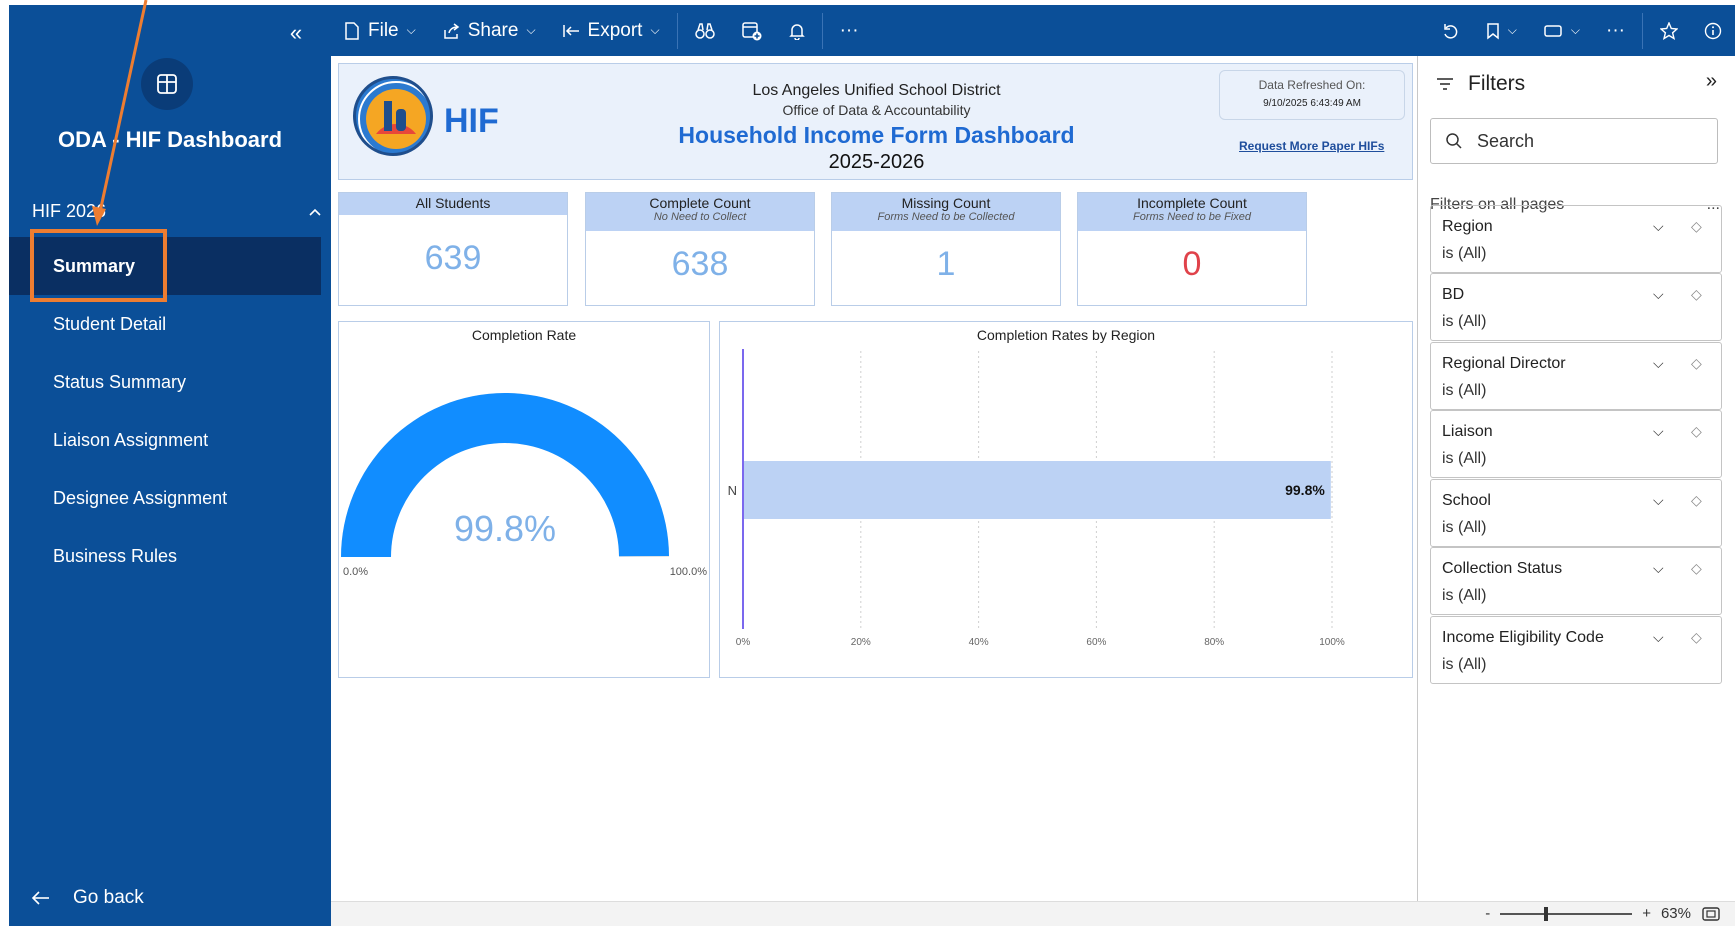  I want to click on file-menu: File ⌵, so click(380, 30).